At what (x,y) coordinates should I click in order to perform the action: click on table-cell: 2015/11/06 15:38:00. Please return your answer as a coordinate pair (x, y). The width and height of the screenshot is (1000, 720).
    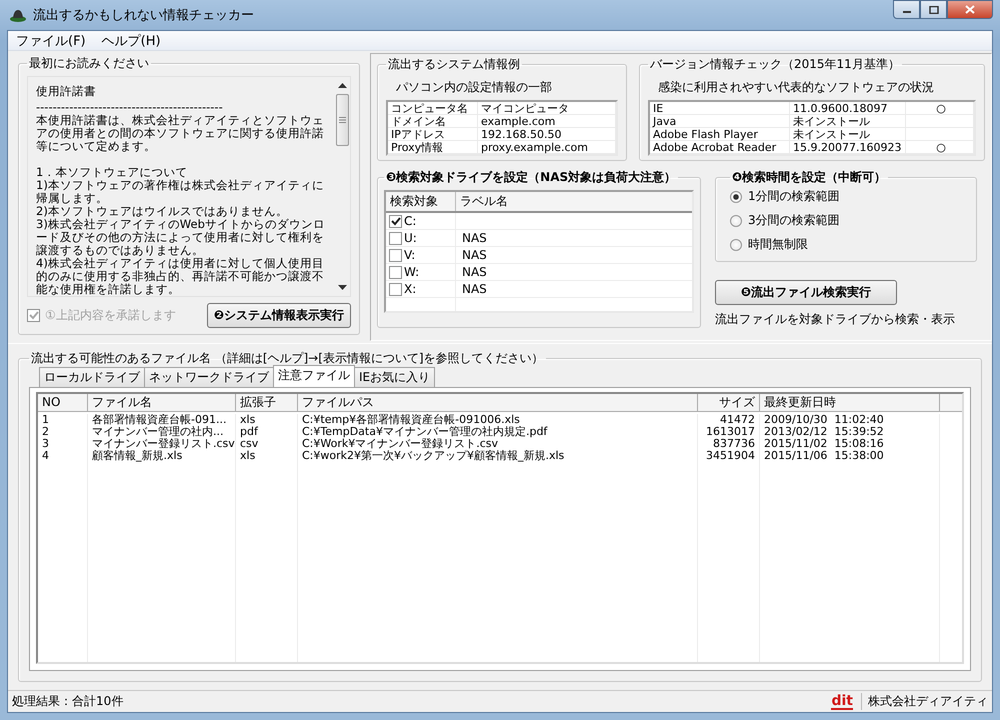
    Looking at the image, I should click on (850, 456).